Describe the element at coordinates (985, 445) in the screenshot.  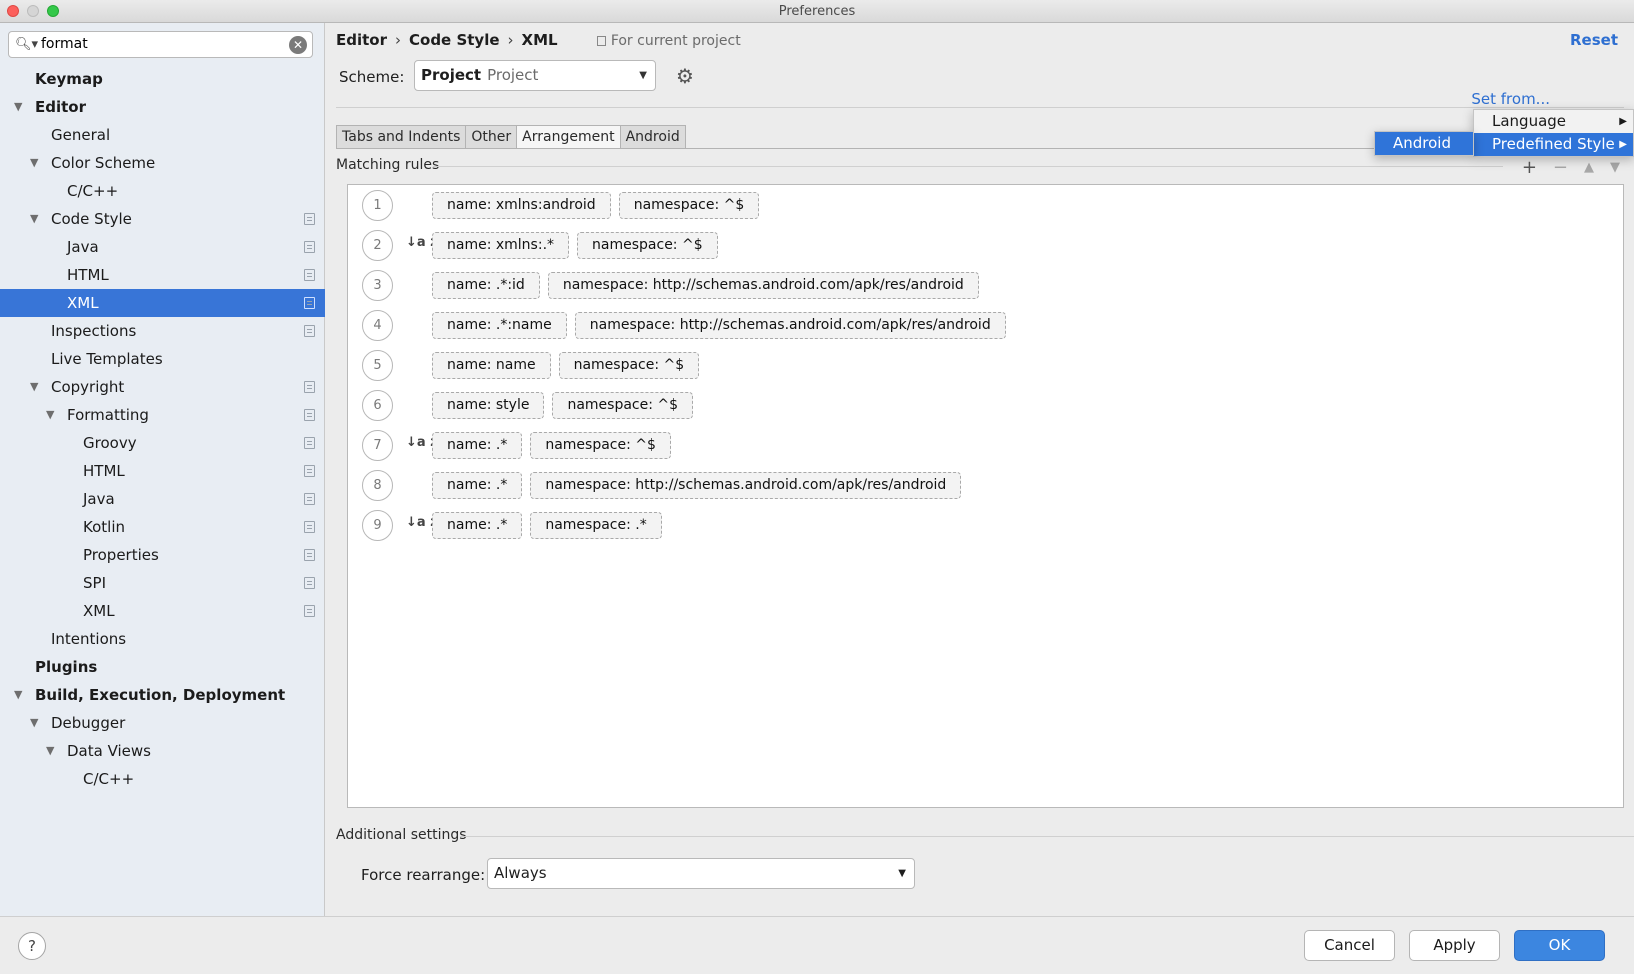
I see `rule-row: 7 ↓a z name: .* namespace: ^$` at that location.